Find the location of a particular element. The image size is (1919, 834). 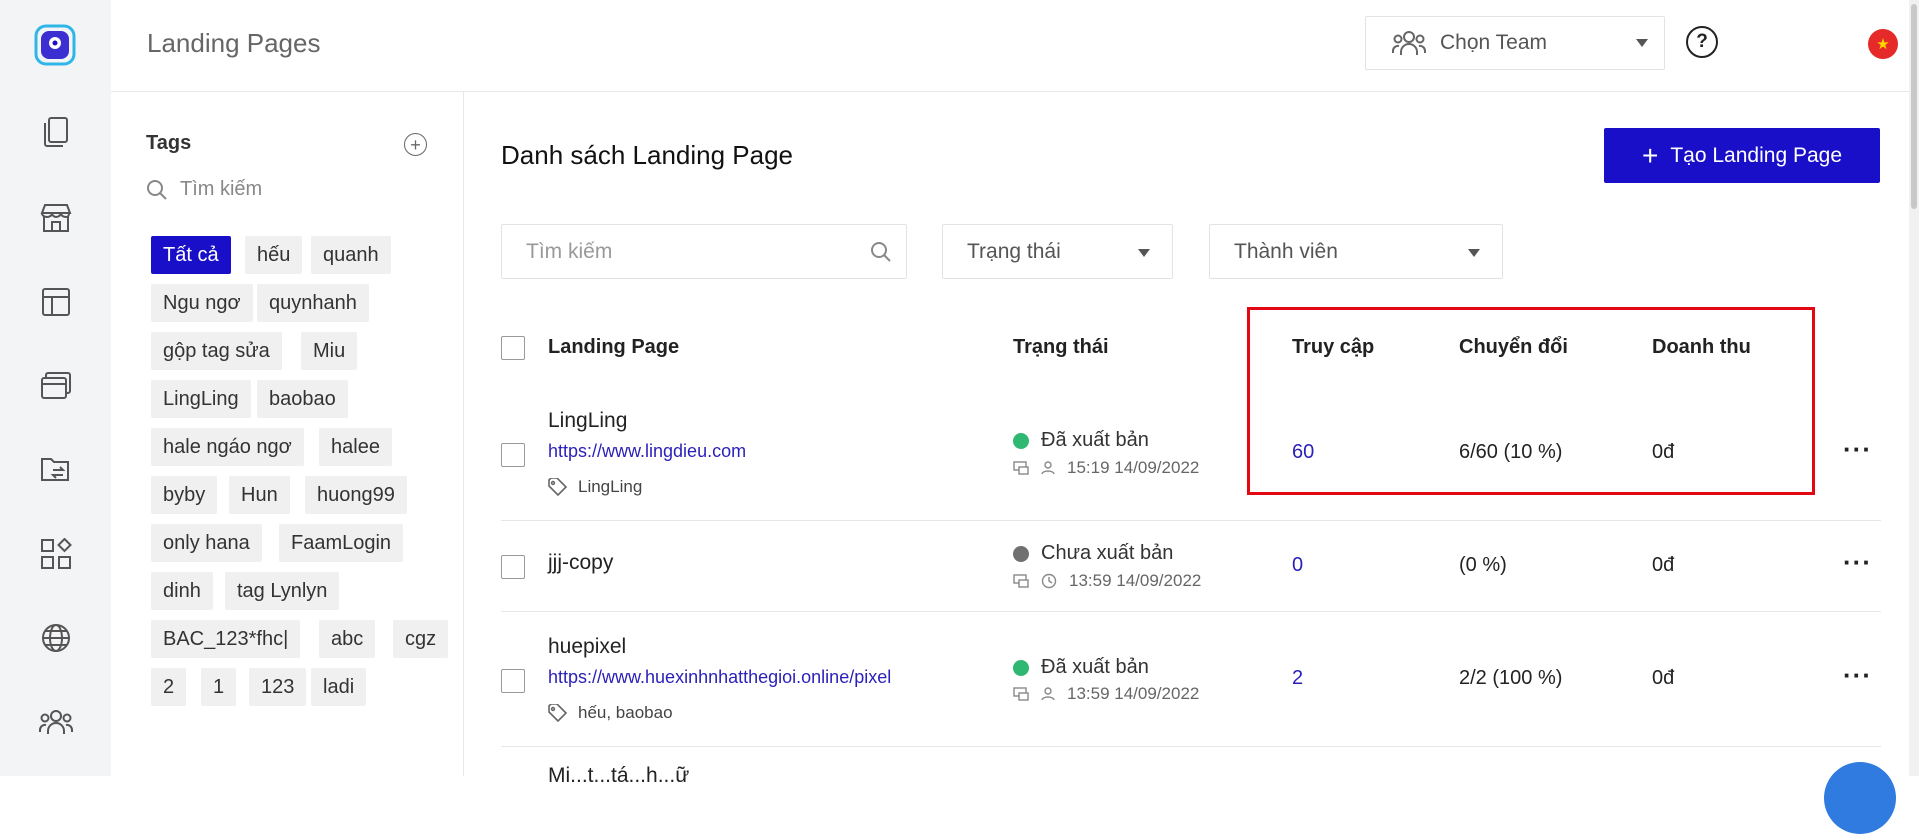

create-landing-page-button: + Tạo Landing Page is located at coordinates (1742, 155).